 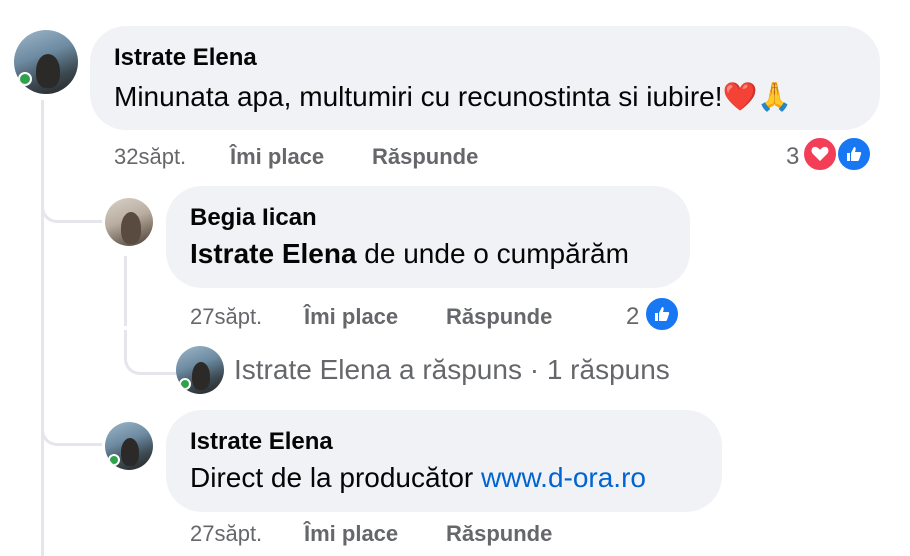 What do you see at coordinates (820, 154) in the screenshot?
I see `heart-icon` at bounding box center [820, 154].